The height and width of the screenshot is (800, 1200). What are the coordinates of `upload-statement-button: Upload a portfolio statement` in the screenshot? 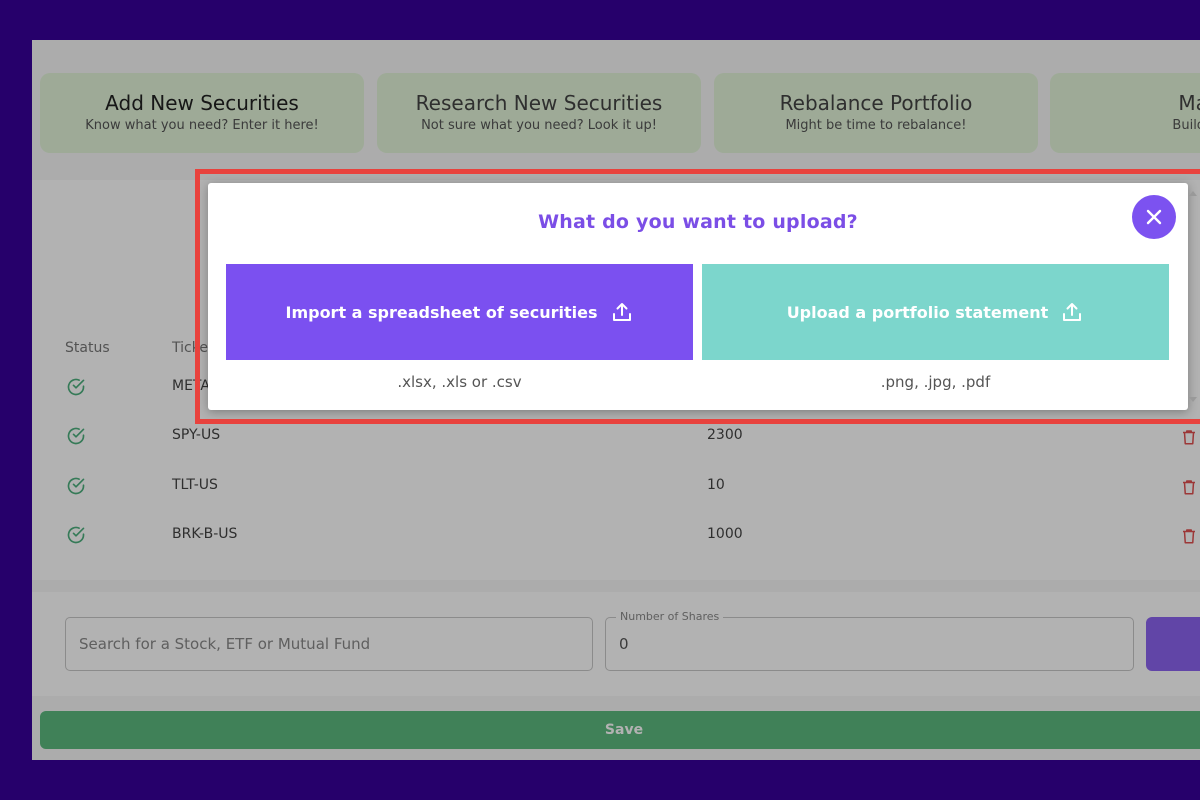 It's located at (935, 312).